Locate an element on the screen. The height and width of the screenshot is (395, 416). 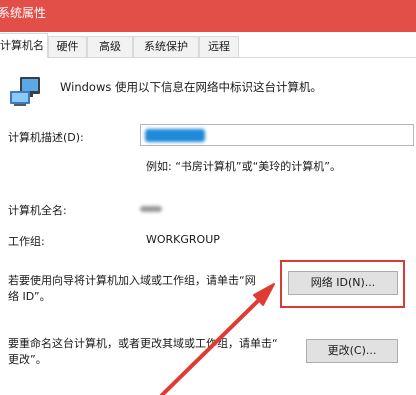
intro-text: Windows 使用以下信息在网络中标识这台计算机。 is located at coordinates (191, 87).